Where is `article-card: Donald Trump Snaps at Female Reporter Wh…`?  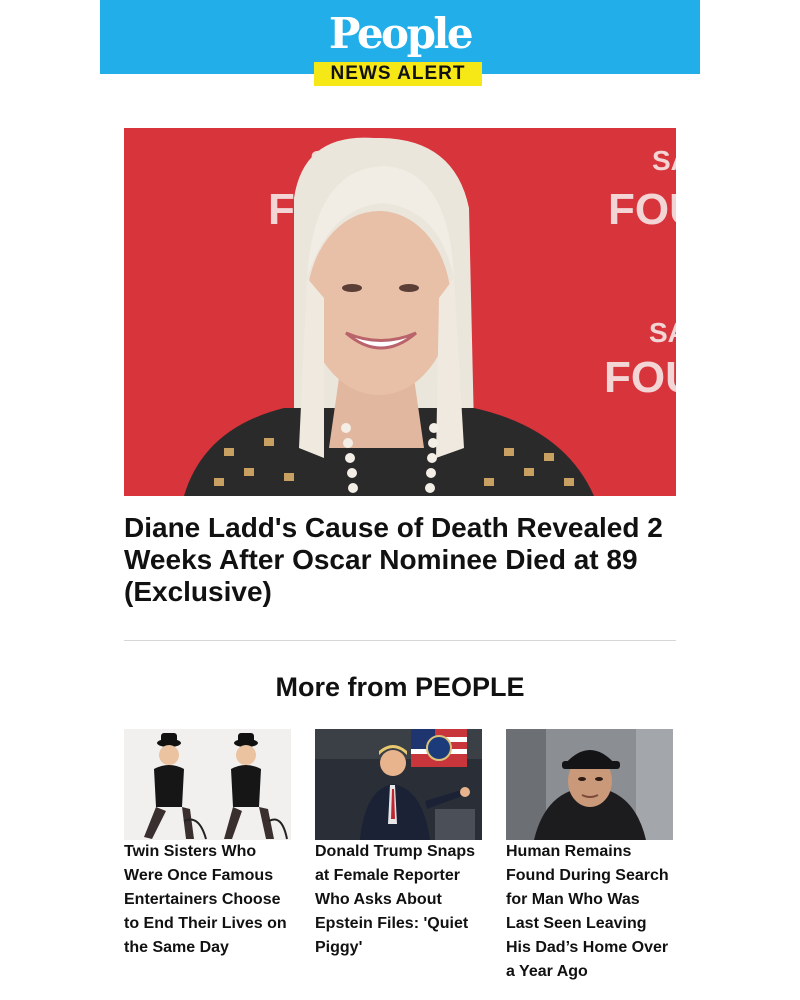
article-card: Donald Trump Snaps at Female Reporter Wh… is located at coordinates (398, 844).